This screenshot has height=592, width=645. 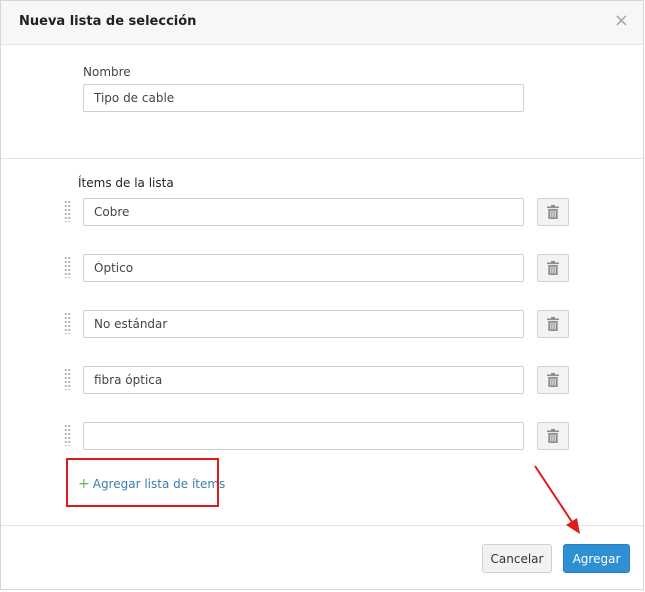 I want to click on close-icon: ×, so click(x=621, y=21).